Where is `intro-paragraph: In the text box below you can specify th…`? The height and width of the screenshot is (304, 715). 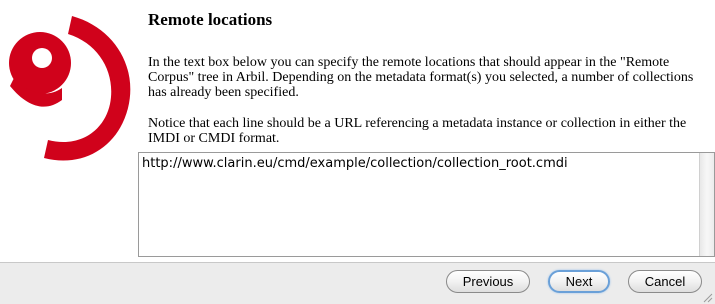
intro-paragraph: In the text box below you can specify th… is located at coordinates (421, 77).